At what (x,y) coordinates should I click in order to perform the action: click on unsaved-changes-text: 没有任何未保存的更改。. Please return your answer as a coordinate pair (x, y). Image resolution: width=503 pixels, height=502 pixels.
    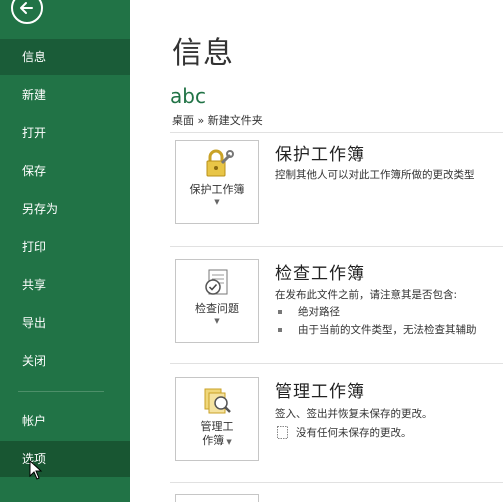
    Looking at the image, I should click on (354, 433).